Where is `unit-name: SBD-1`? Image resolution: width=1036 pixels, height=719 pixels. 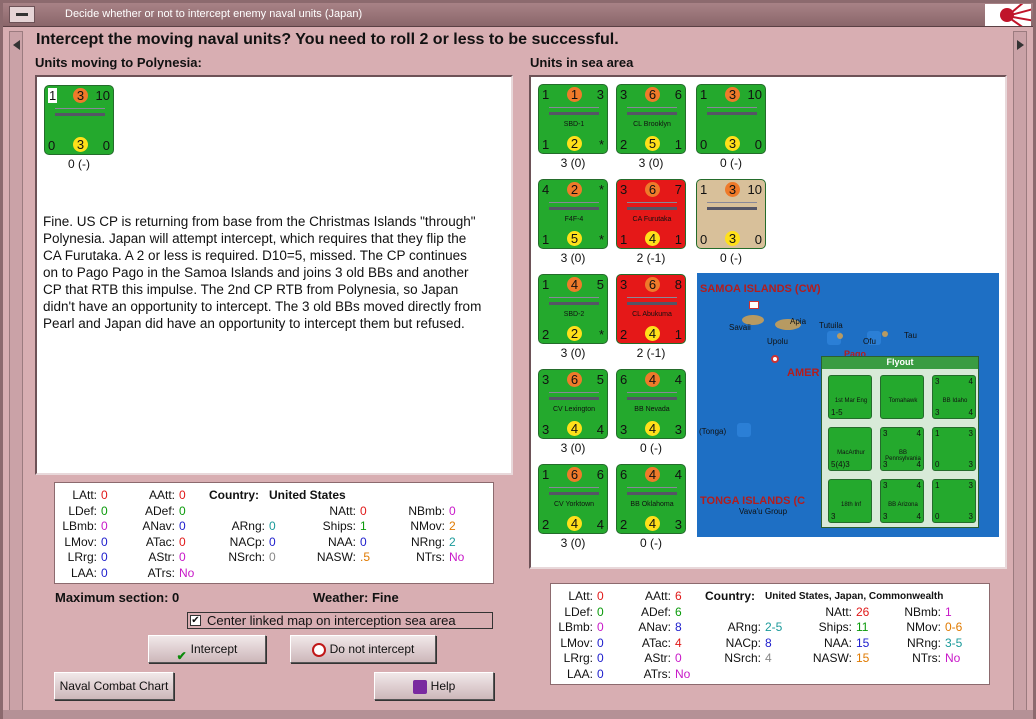
unit-name: SBD-1 is located at coordinates (574, 124).